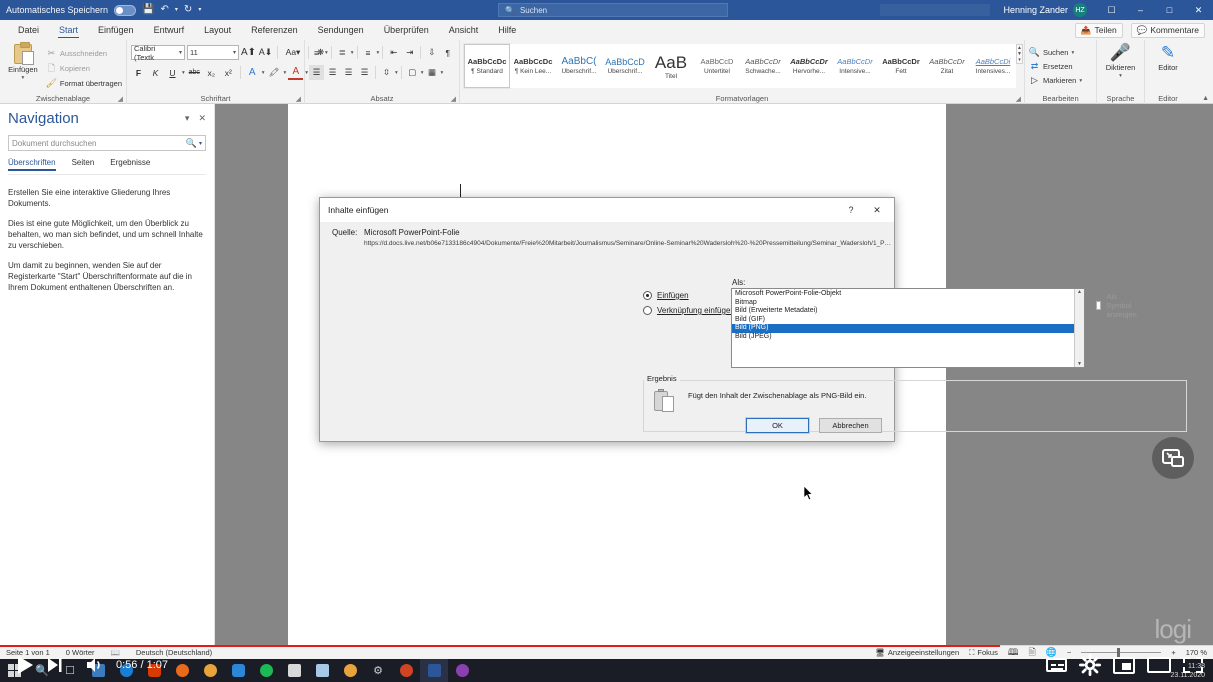  I want to click on multilevel-list-button: ≡, so click(368, 52).